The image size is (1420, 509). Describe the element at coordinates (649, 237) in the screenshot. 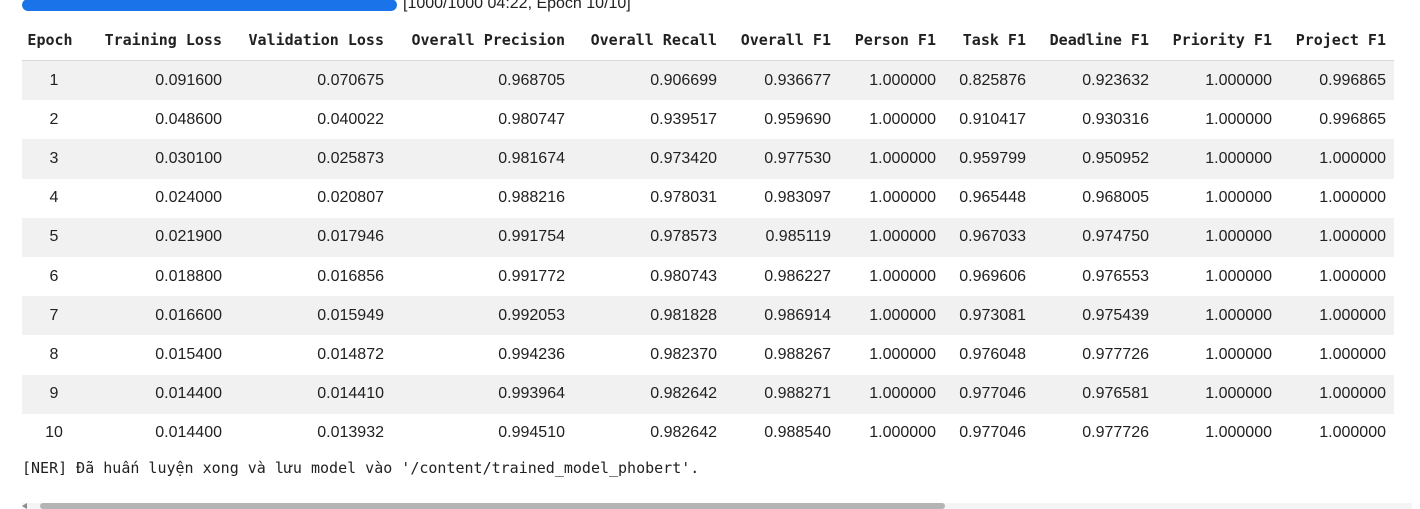

I see `metric-cell: 0.978573` at that location.